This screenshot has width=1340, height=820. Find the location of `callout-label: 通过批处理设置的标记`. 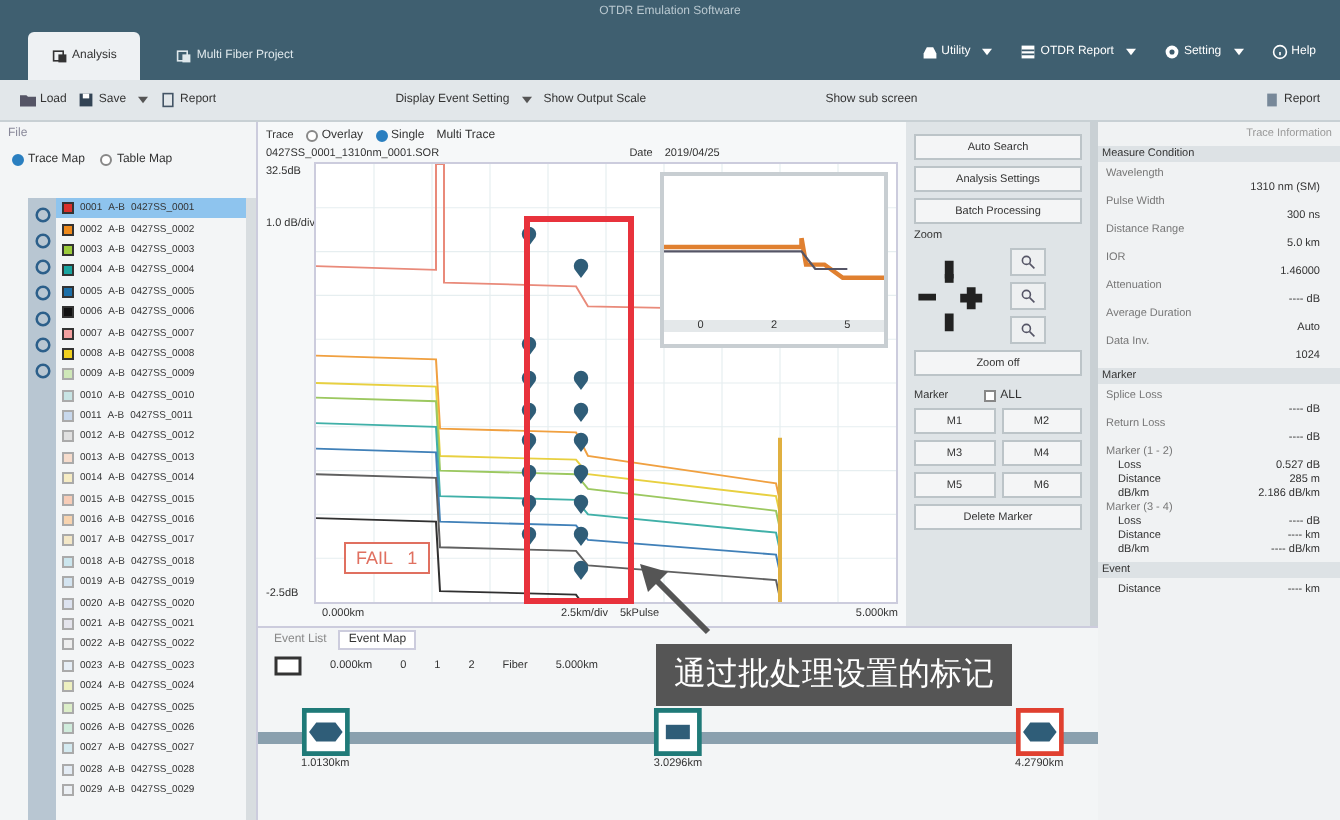

callout-label: 通过批处理设置的标记 is located at coordinates (834, 675).